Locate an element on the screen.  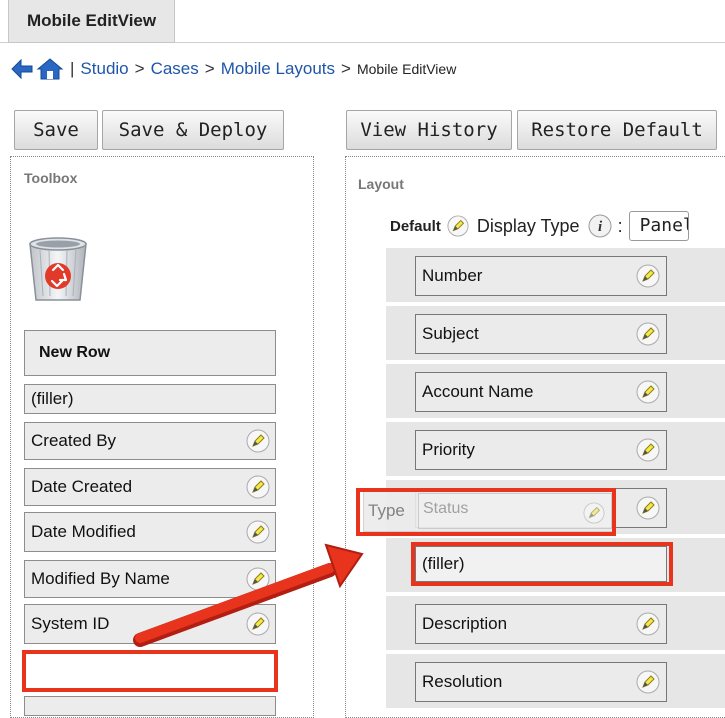
view-history-button: View History is located at coordinates (429, 130).